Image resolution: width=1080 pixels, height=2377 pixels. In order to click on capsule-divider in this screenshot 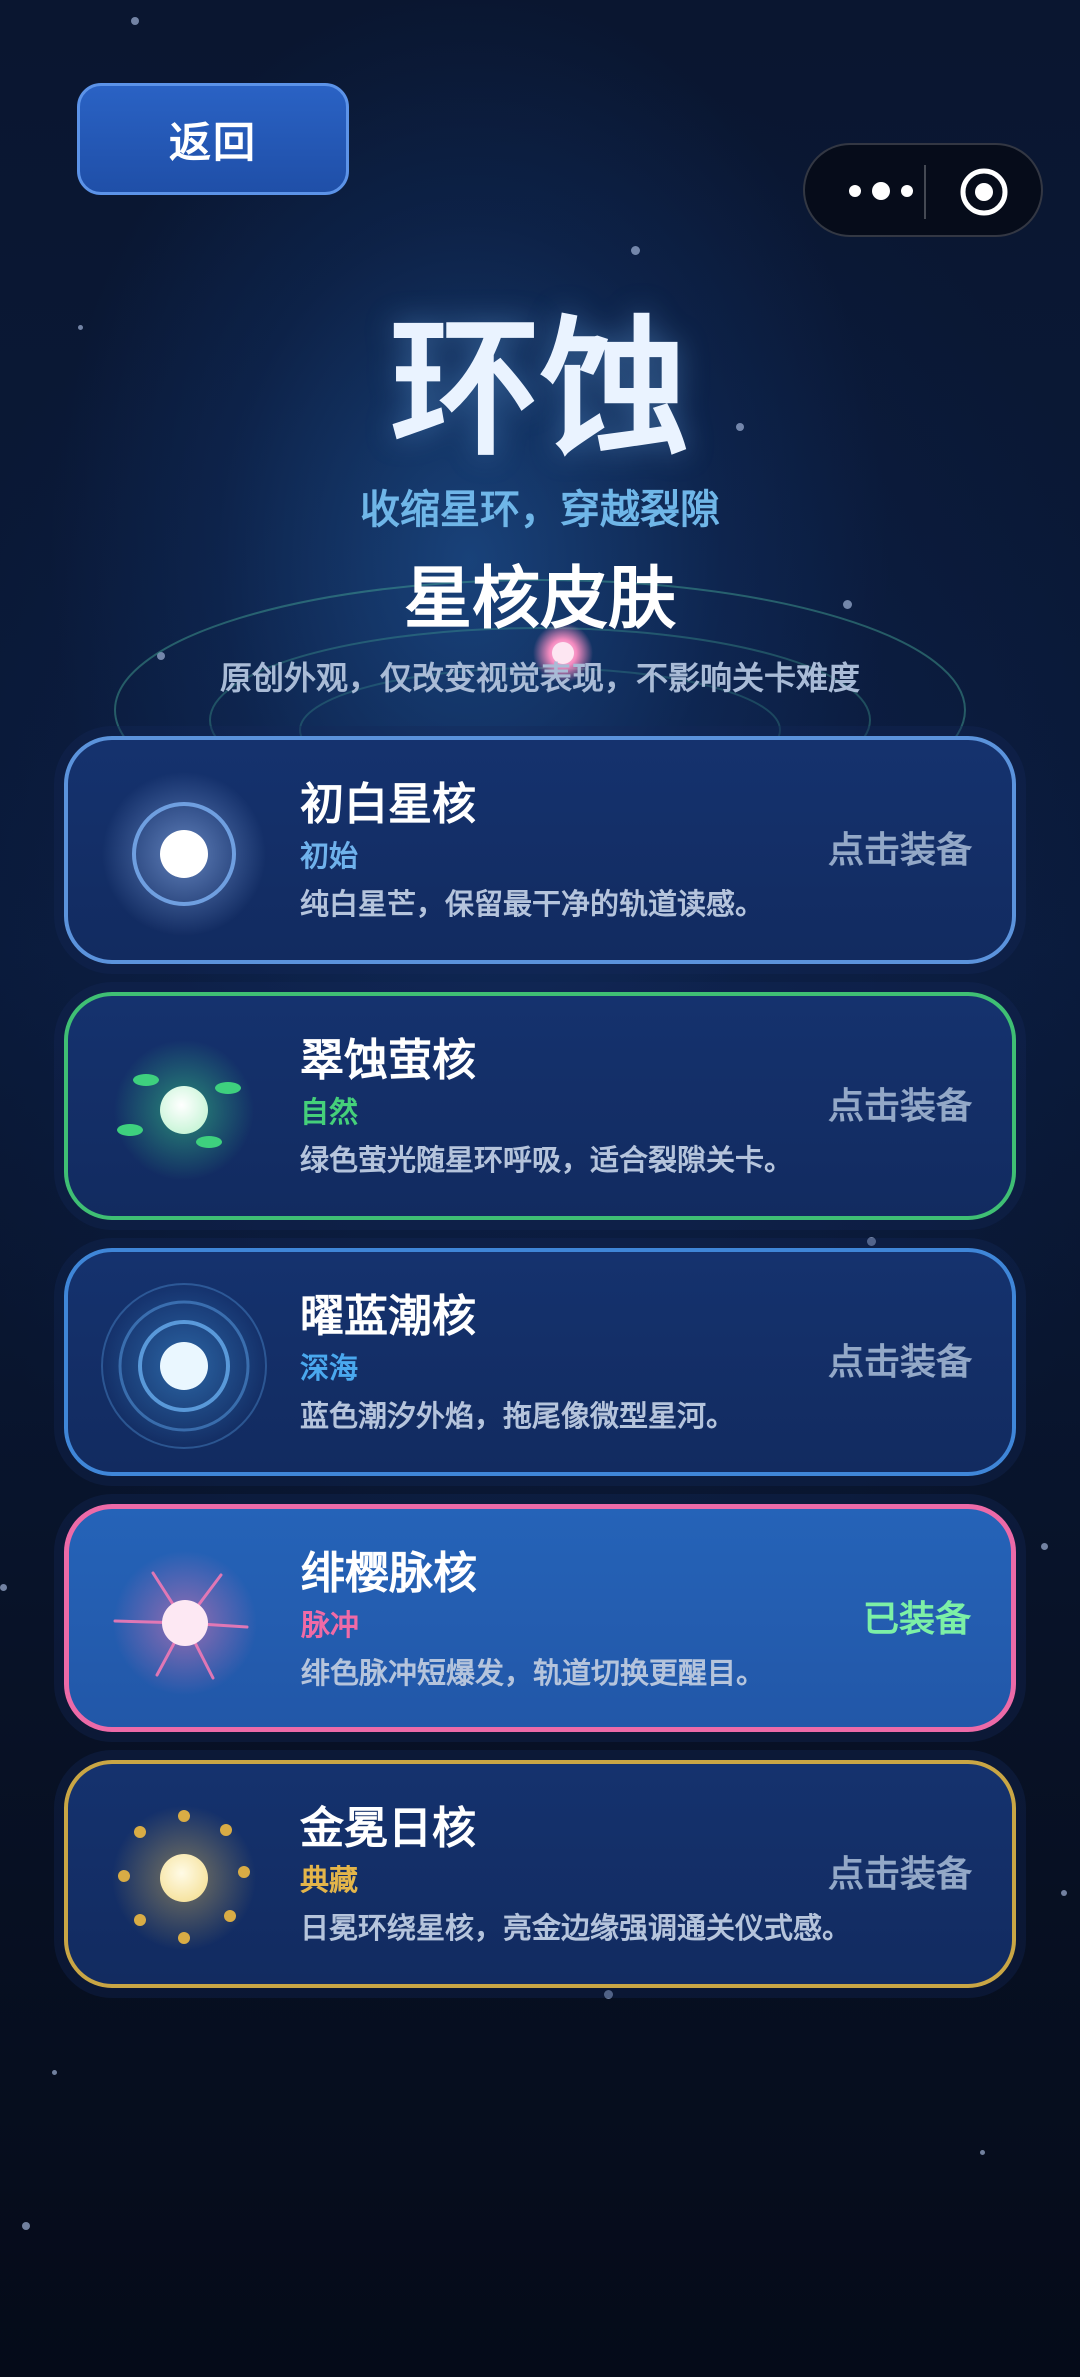, I will do `click(925, 192)`.